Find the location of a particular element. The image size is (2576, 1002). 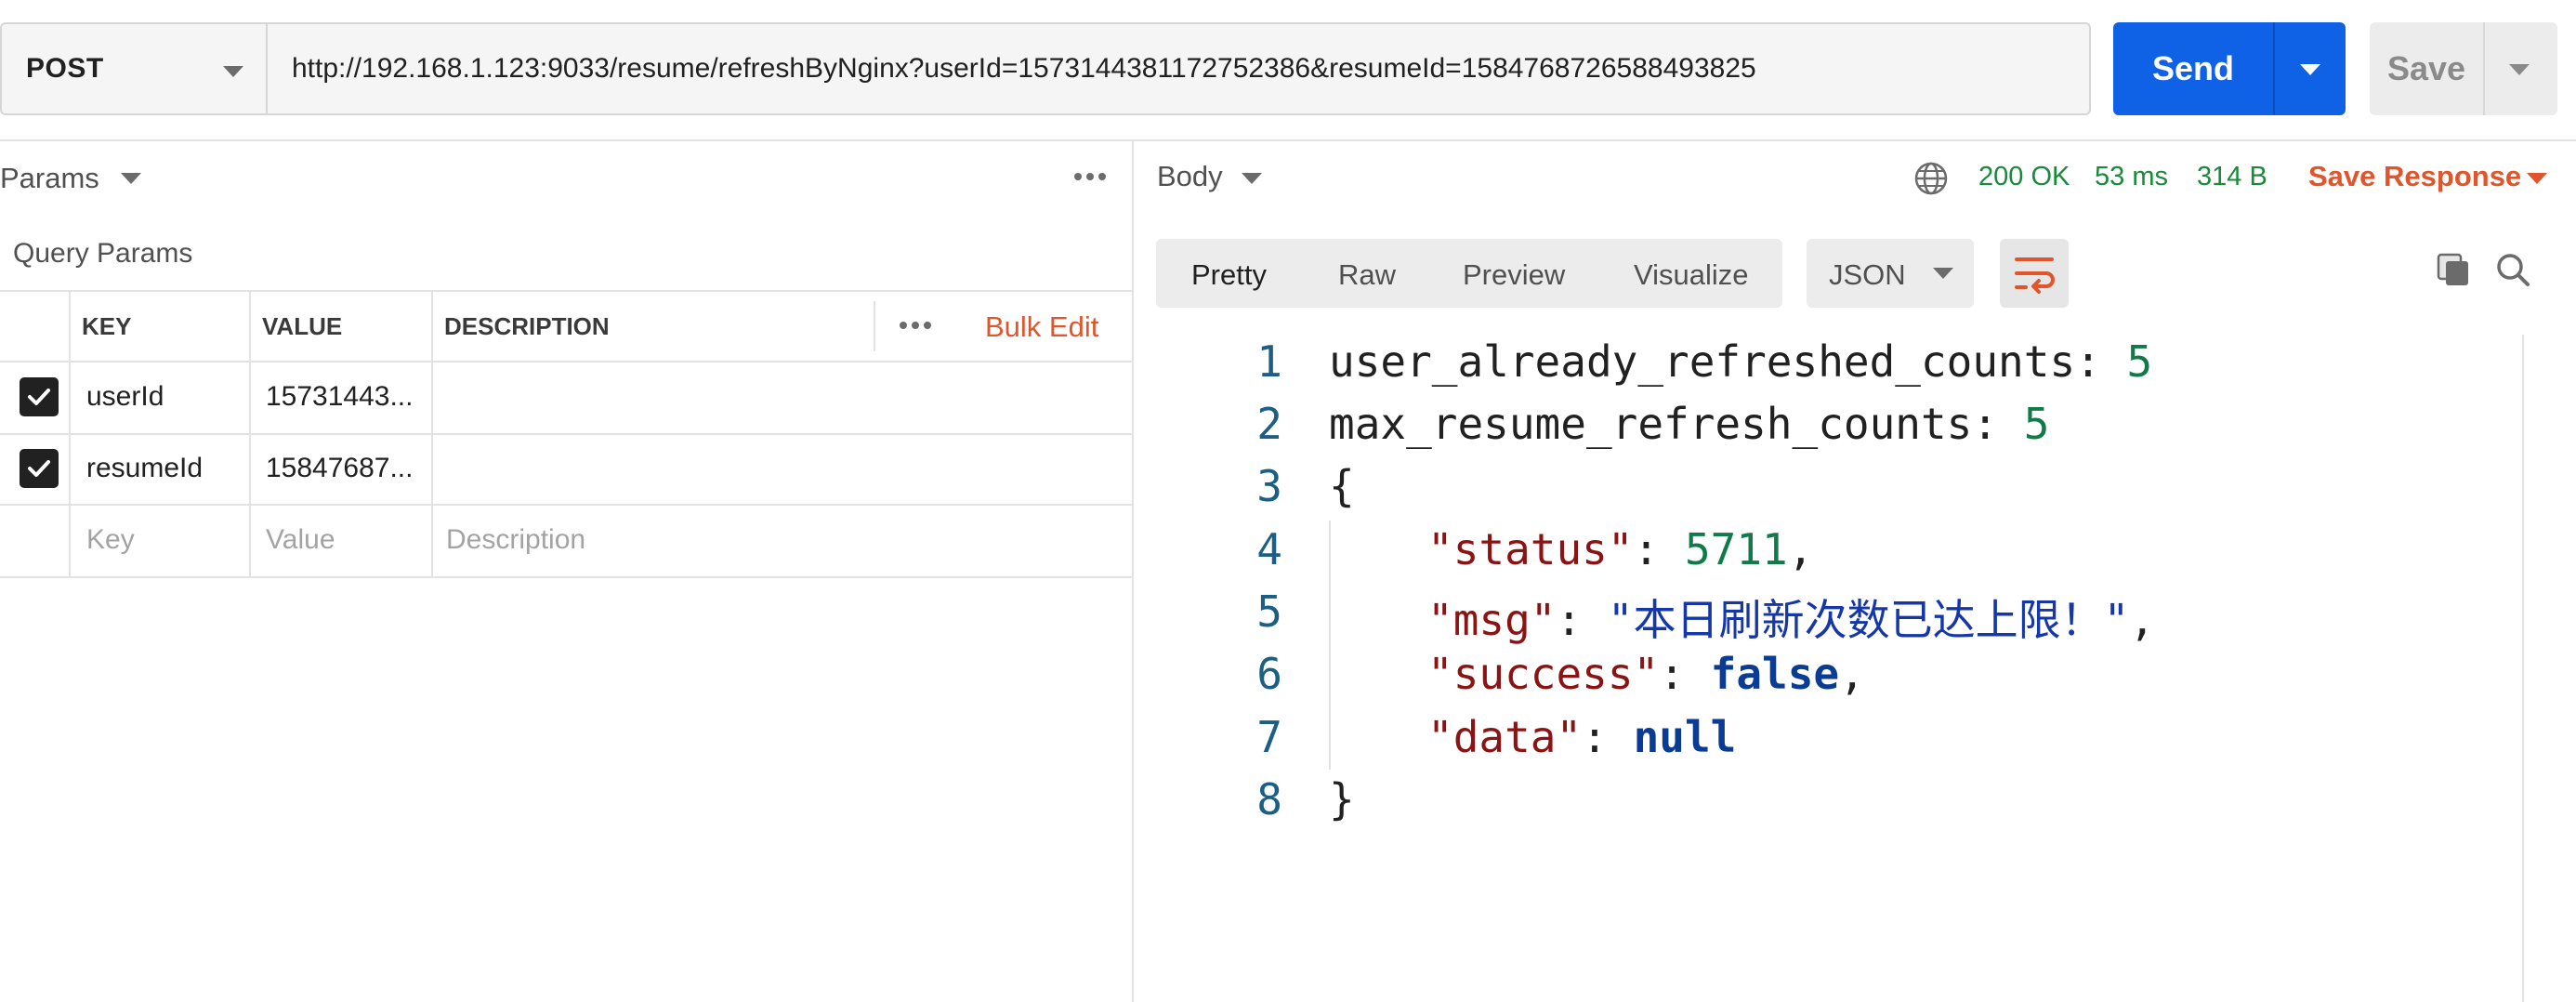

params-header: Params is located at coordinates (49, 178).